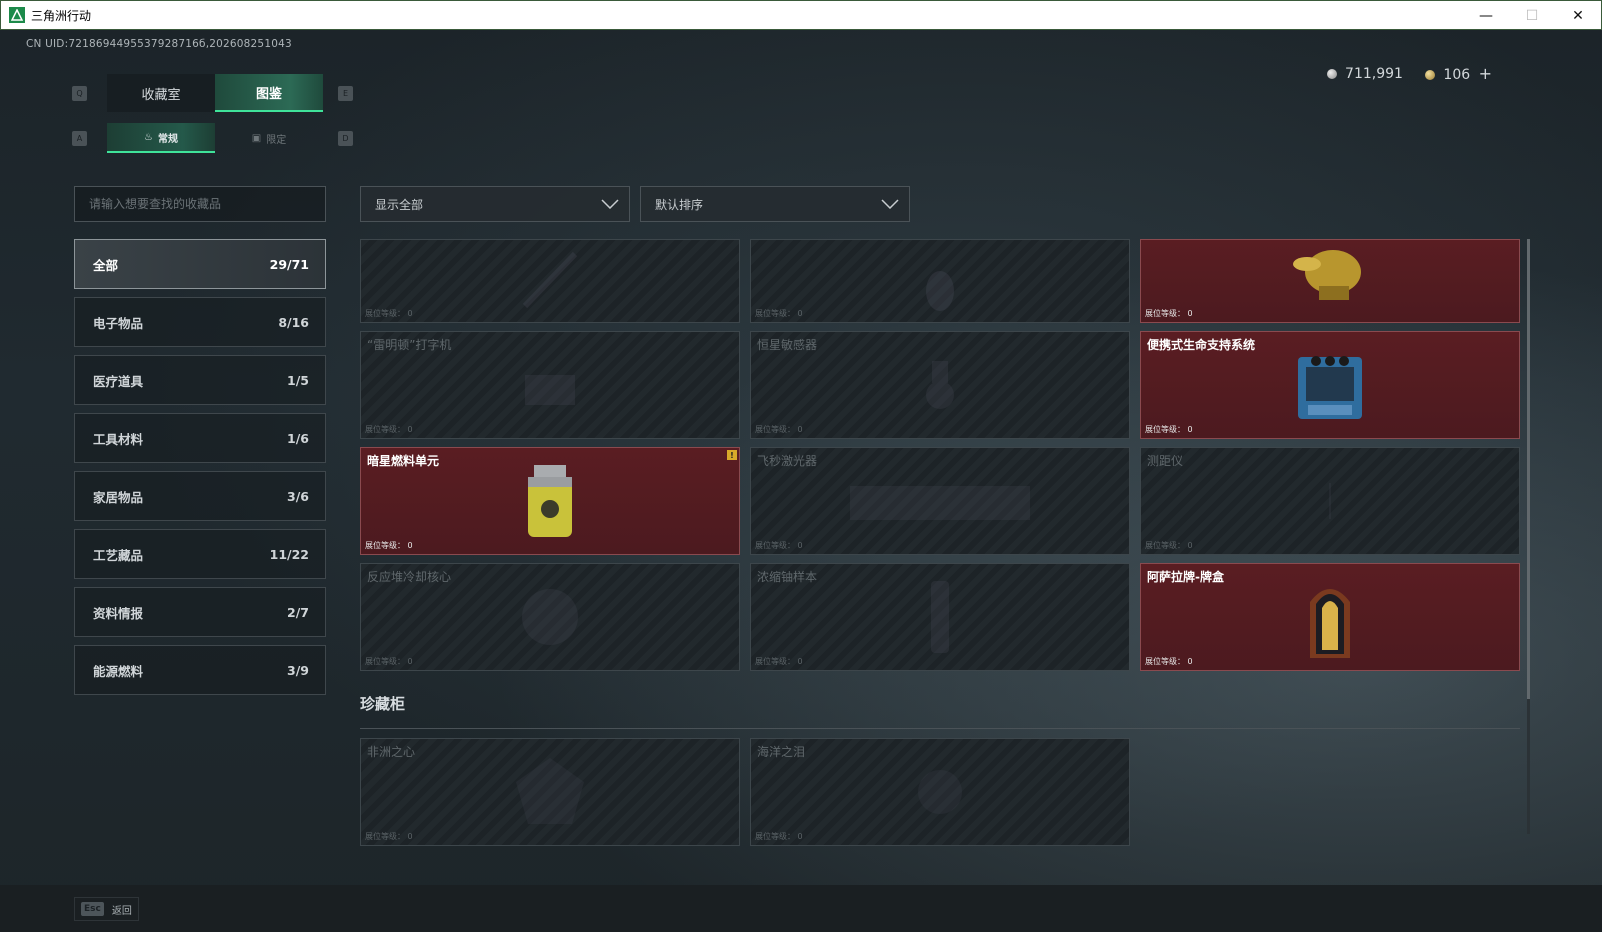 This screenshot has width=1602, height=932. I want to click on search-box, so click(200, 204).